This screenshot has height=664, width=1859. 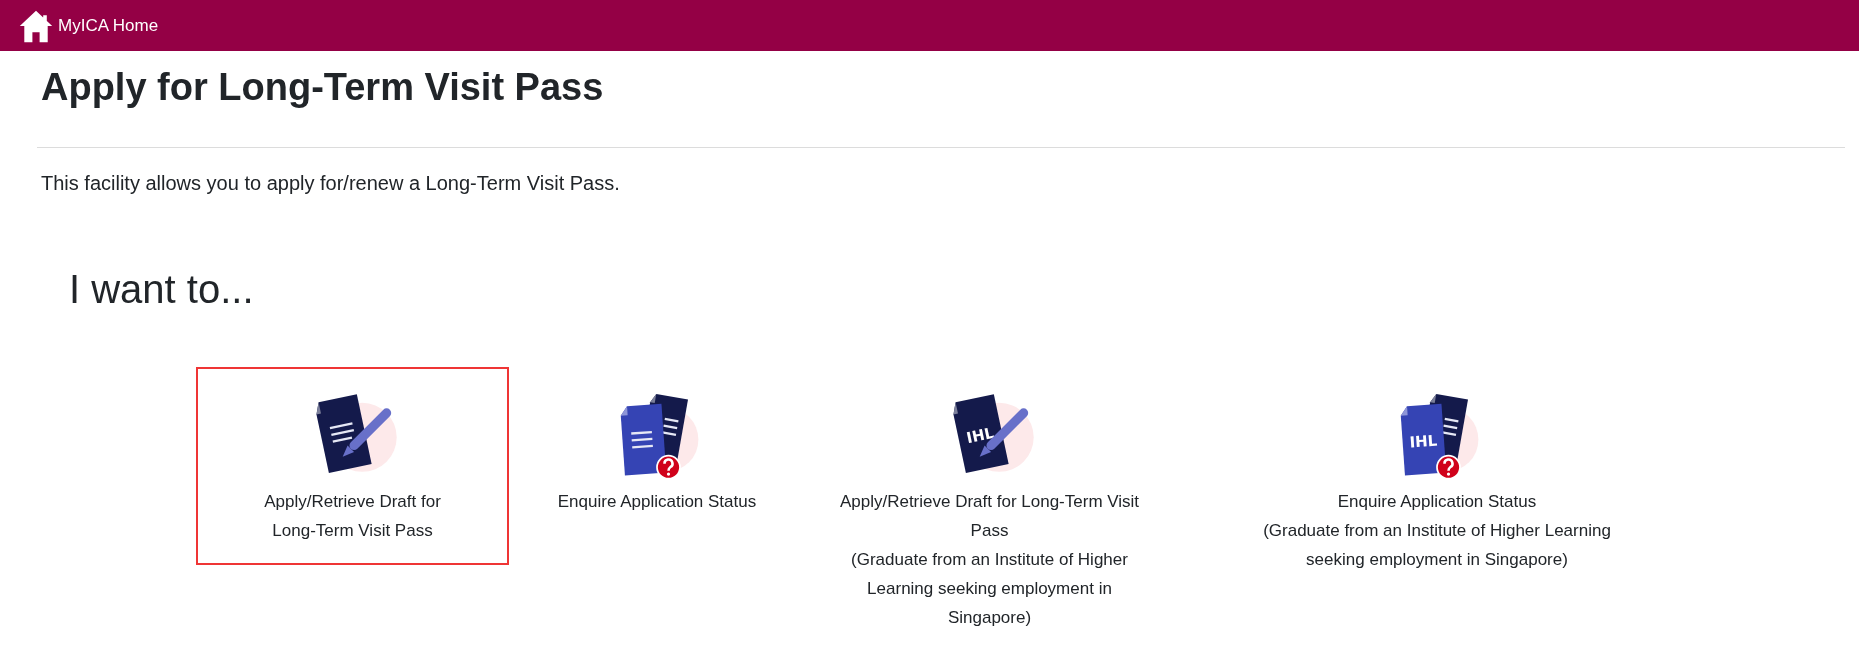 I want to click on page-title: Apply for Long-Term Visit Pass, so click(x=323, y=87).